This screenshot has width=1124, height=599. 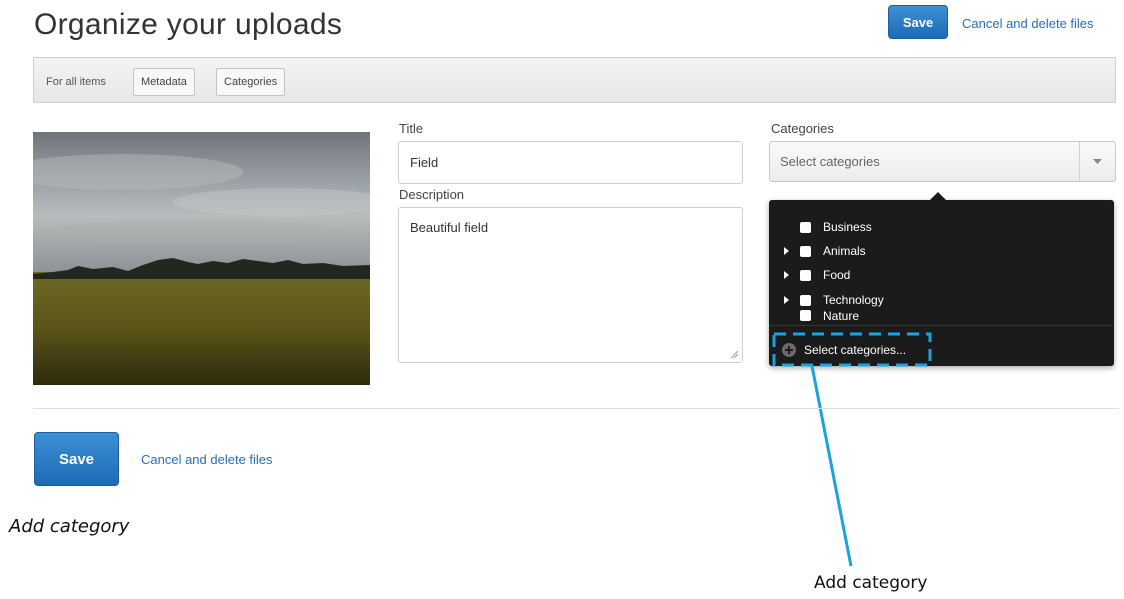 What do you see at coordinates (576, 408) in the screenshot?
I see `section-divider` at bounding box center [576, 408].